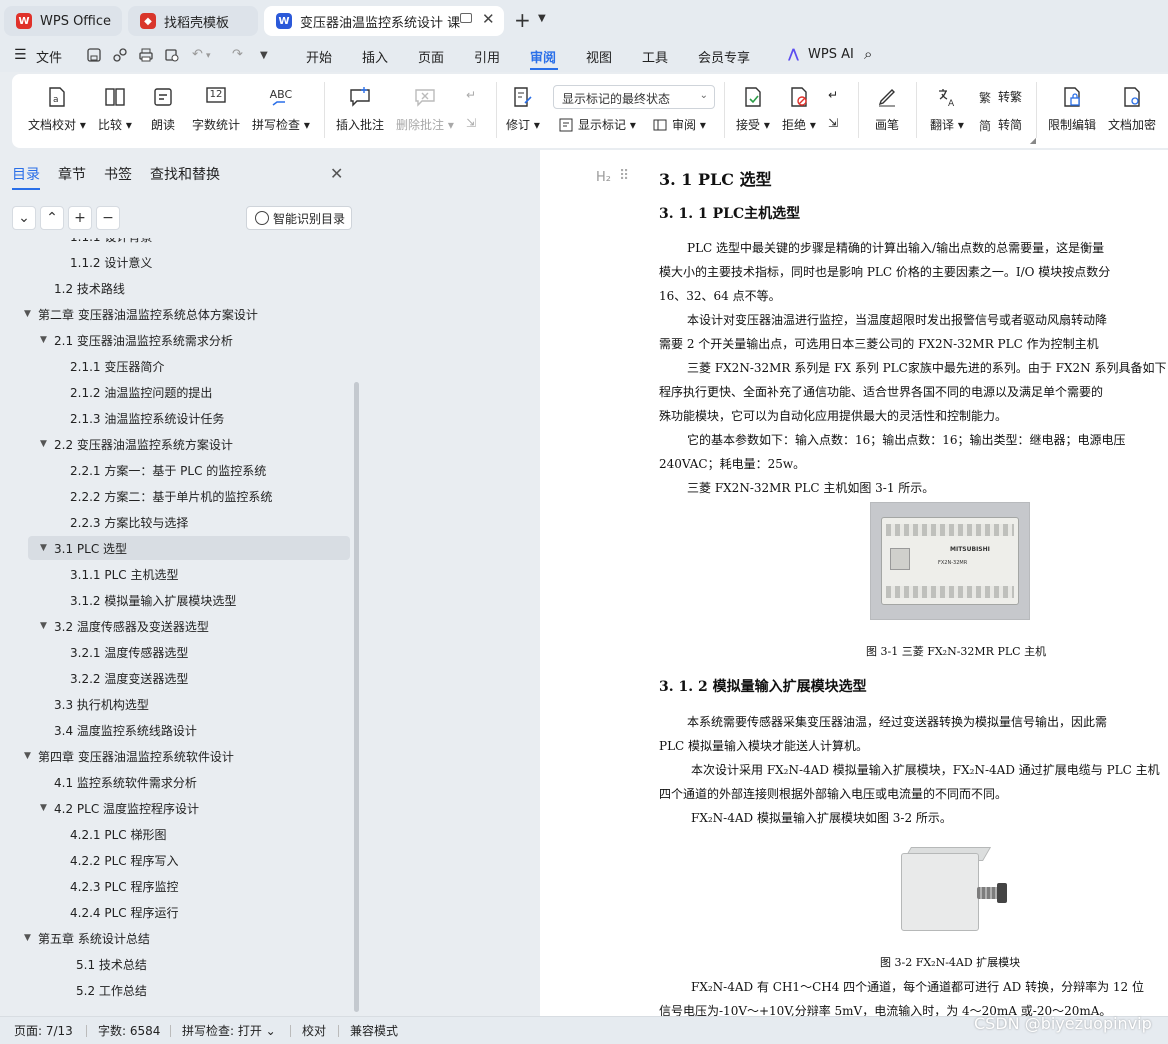 This screenshot has width=1168, height=1044. Describe the element at coordinates (868, 54) in the screenshot. I see `search-icon: ⌕` at that location.